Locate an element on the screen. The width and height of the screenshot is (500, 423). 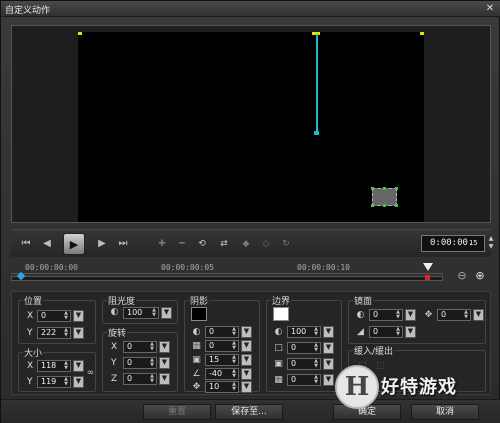
border-width-input: 0 ▲ ▼ is located at coordinates (304, 348).